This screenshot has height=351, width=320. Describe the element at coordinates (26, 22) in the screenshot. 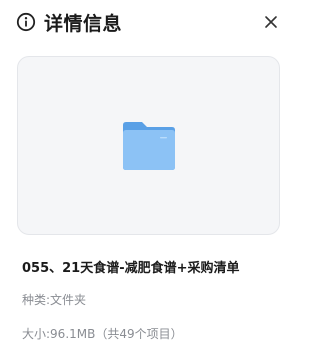

I see `info-circle-icon` at that location.